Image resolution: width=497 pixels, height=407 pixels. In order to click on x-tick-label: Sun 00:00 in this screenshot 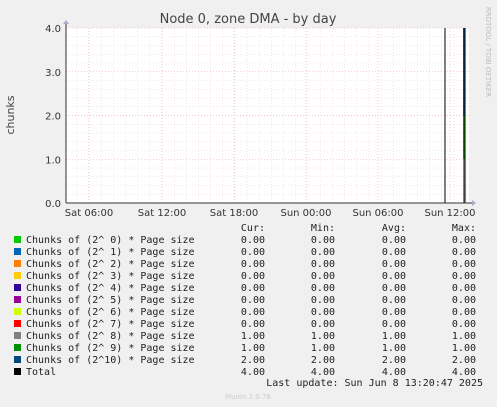, I will do `click(305, 213)`.